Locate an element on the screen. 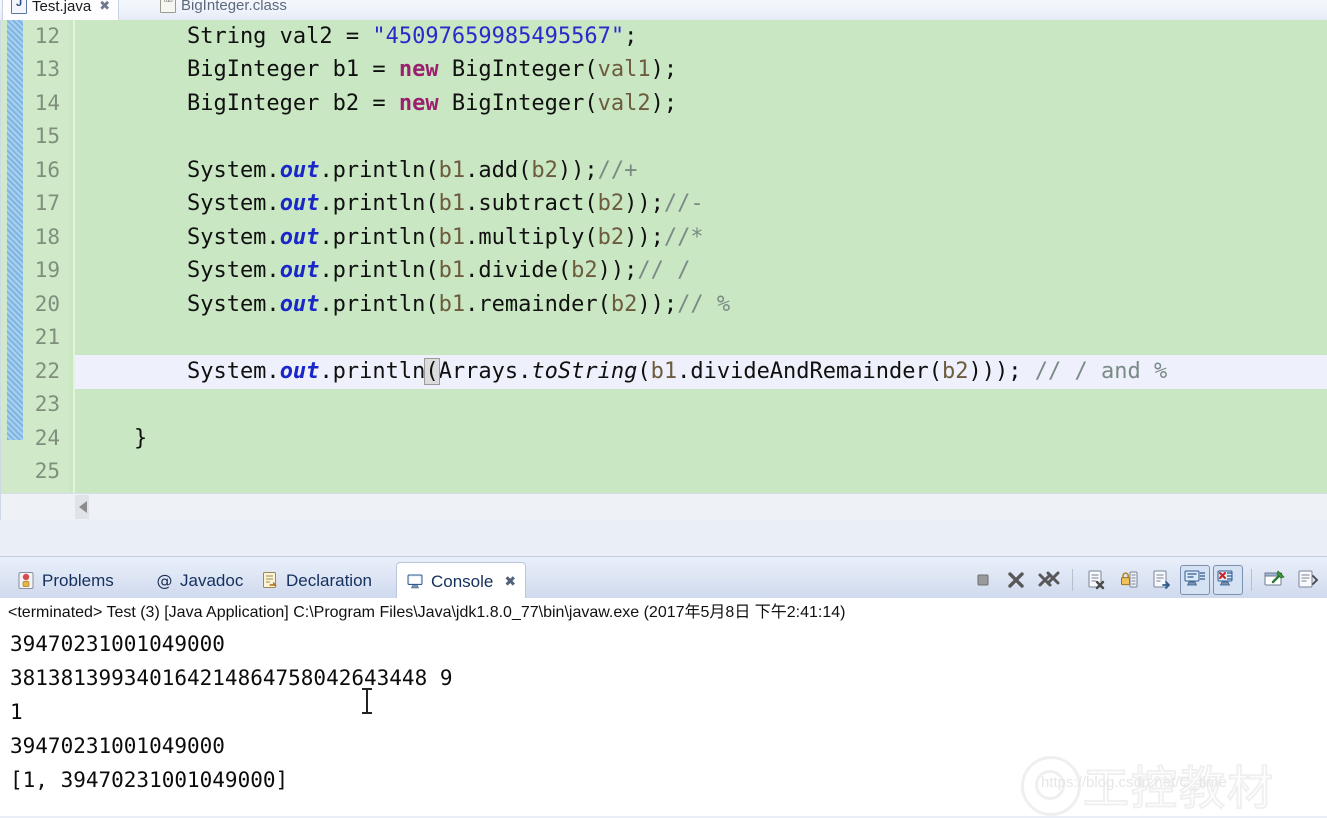  display-selected-console-button is located at coordinates (1308, 580).